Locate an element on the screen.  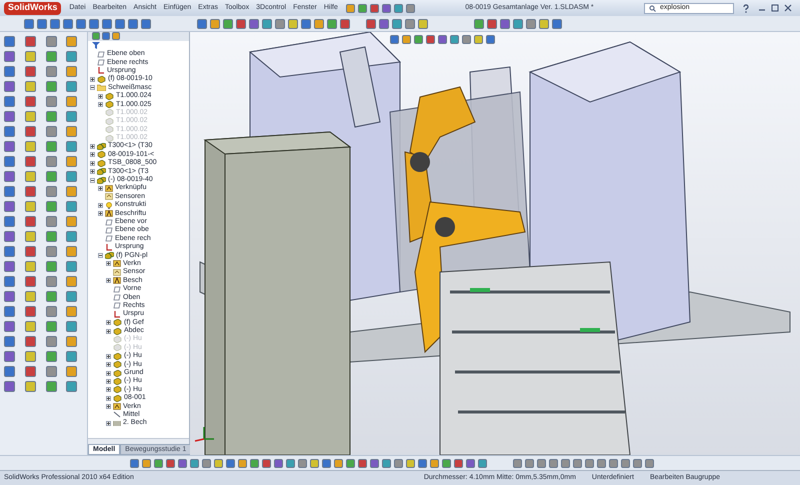
help-icon is located at coordinates (746, 8).